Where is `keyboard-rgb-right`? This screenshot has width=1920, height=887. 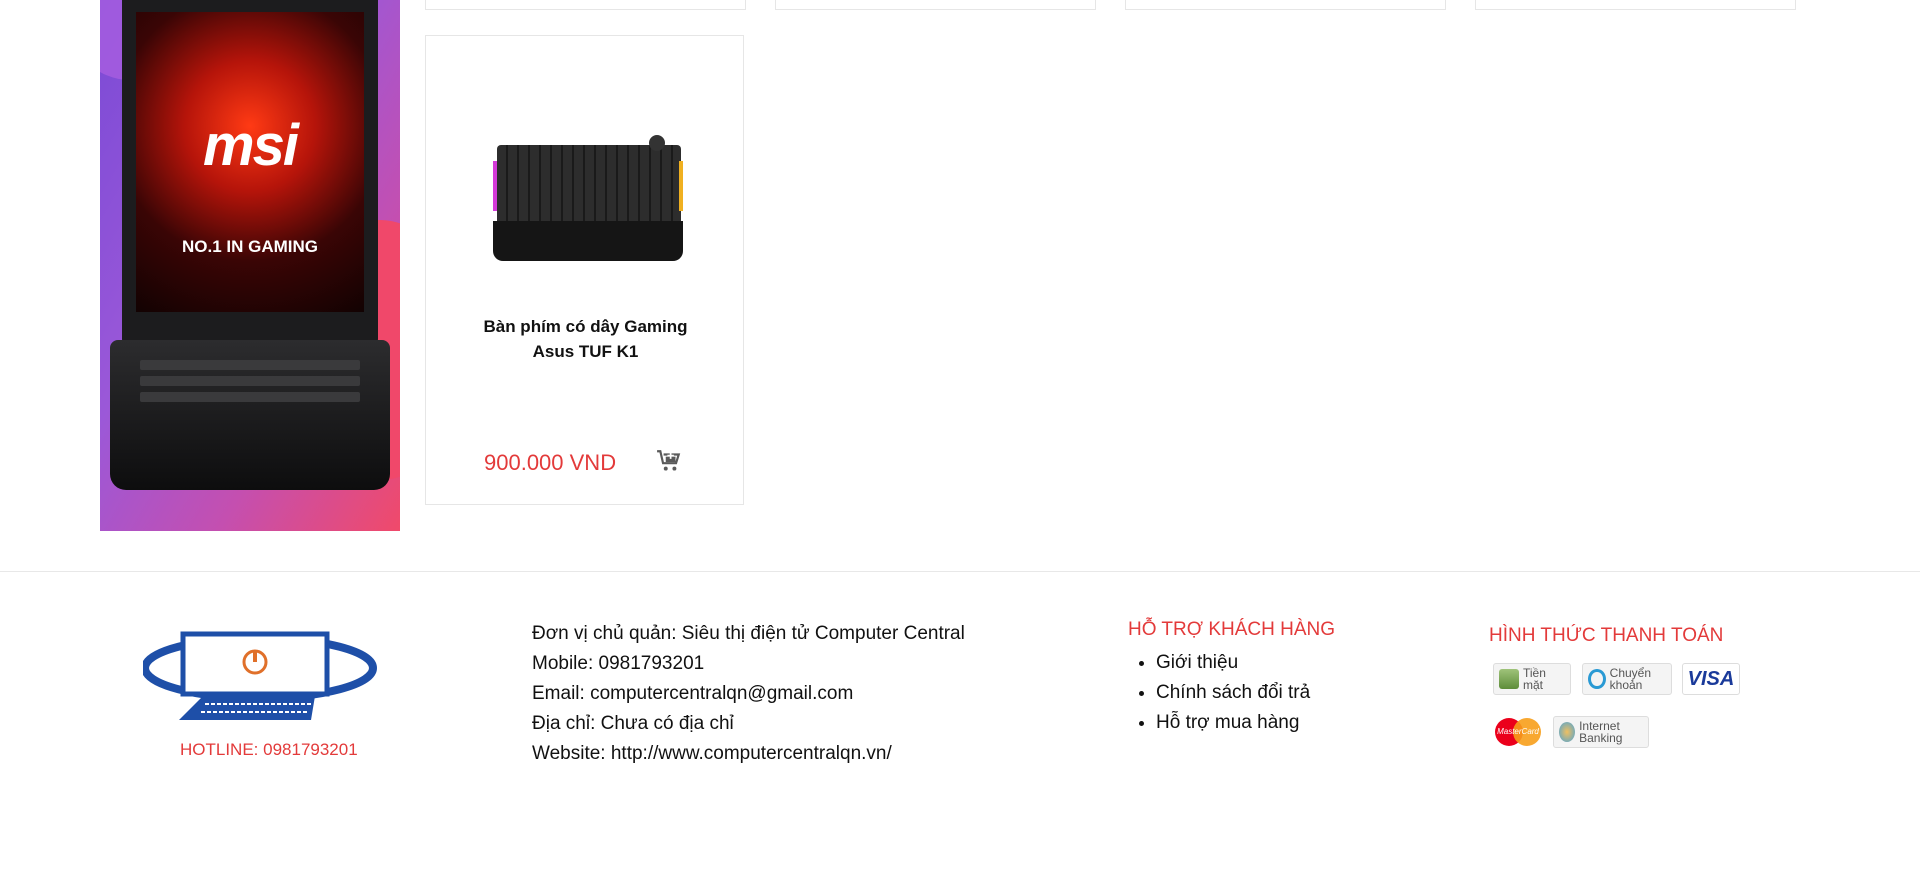
keyboard-rgb-right is located at coordinates (681, 186).